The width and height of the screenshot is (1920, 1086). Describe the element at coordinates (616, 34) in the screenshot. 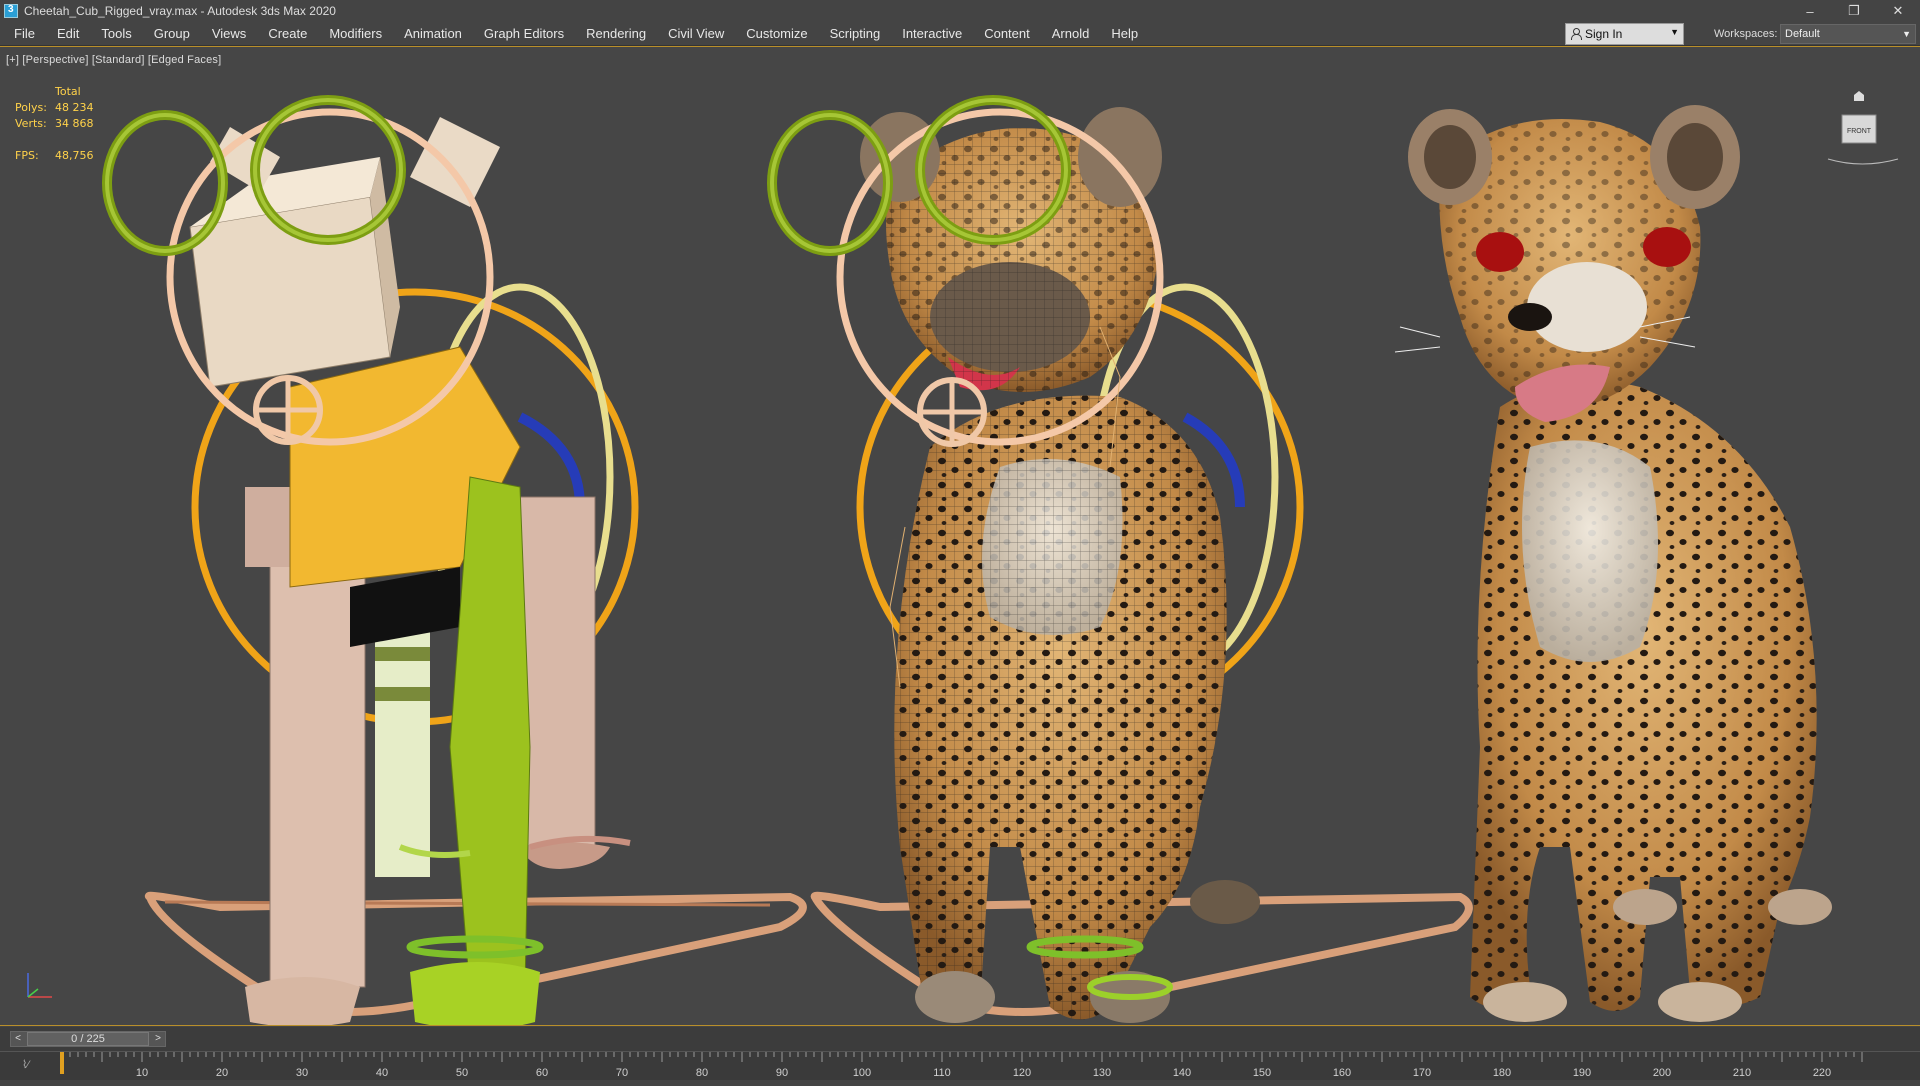

I see `menu-rendering: Rendering` at that location.